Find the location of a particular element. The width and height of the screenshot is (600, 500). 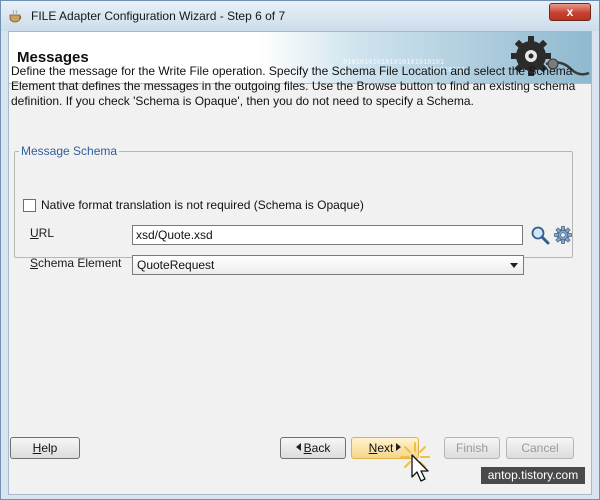

cancel-button: Cancel is located at coordinates (540, 448).